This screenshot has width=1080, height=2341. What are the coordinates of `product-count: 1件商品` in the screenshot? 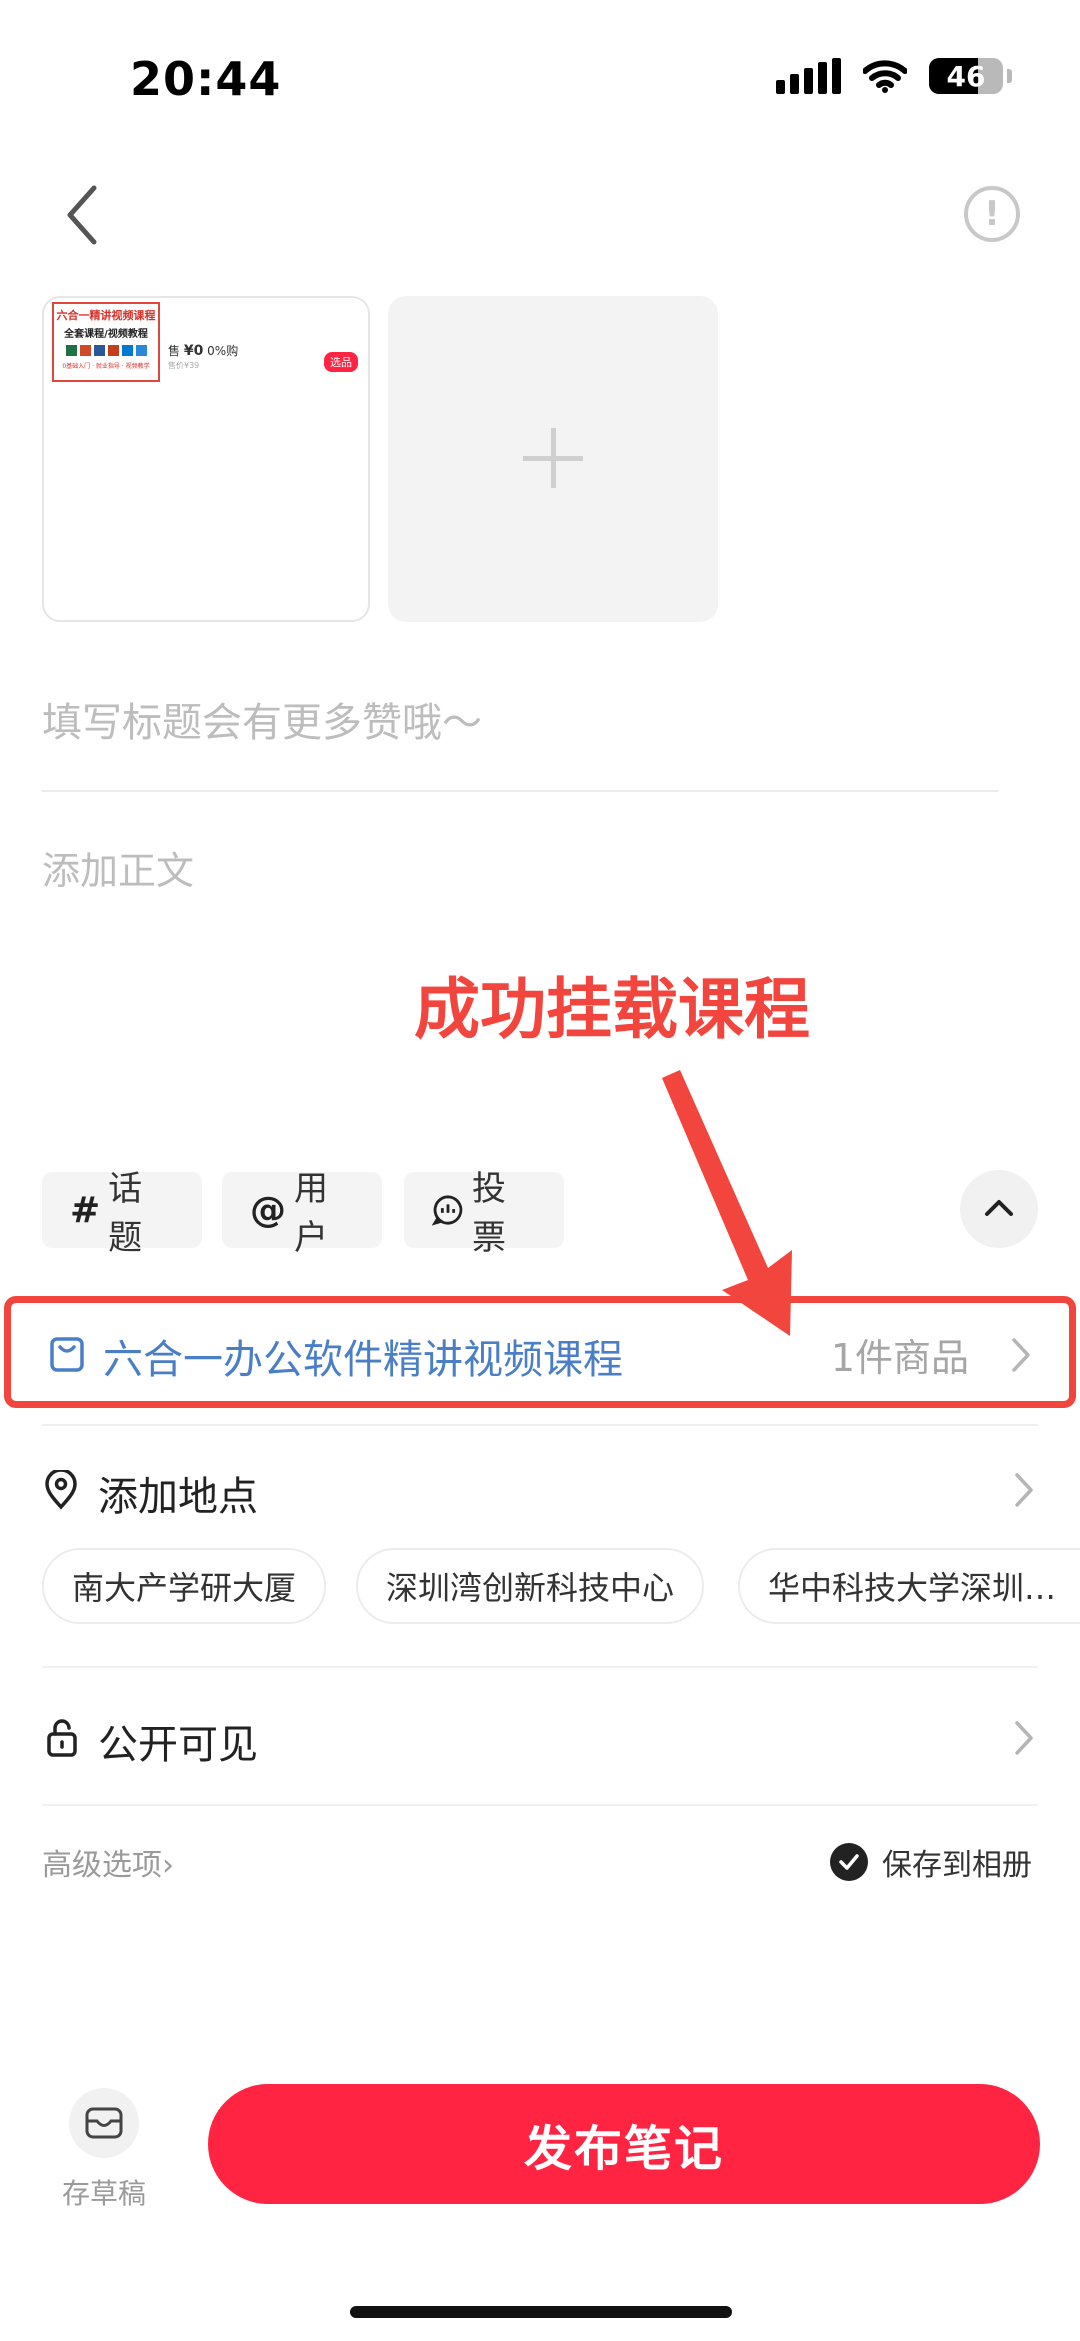 It's located at (899, 1358).